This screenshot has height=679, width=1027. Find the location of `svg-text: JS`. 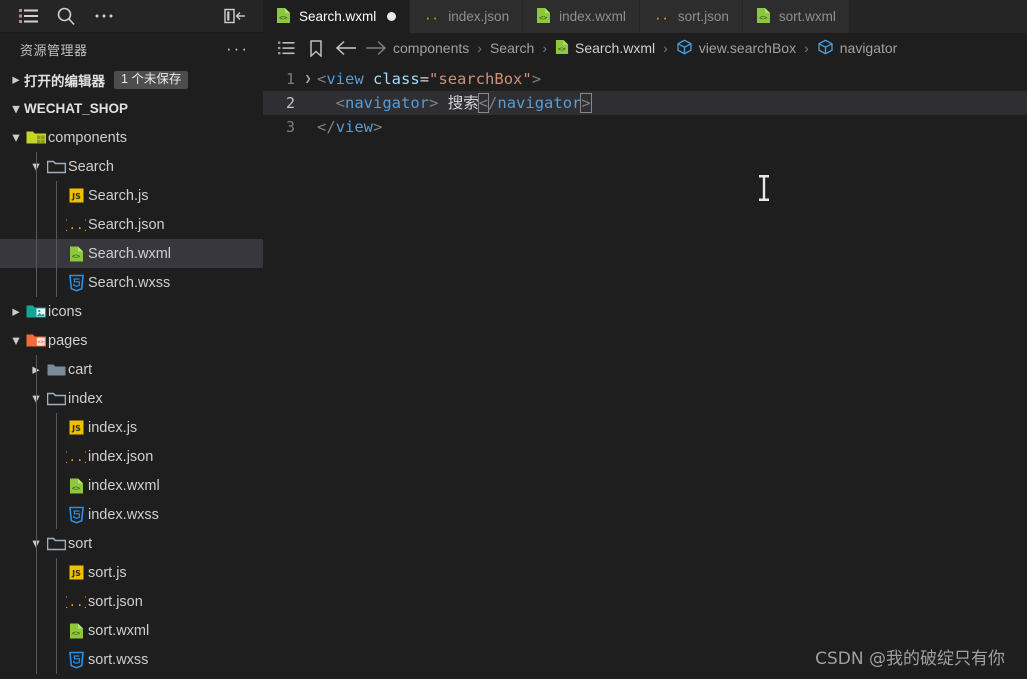

svg-text: JS is located at coordinates (76, 196).